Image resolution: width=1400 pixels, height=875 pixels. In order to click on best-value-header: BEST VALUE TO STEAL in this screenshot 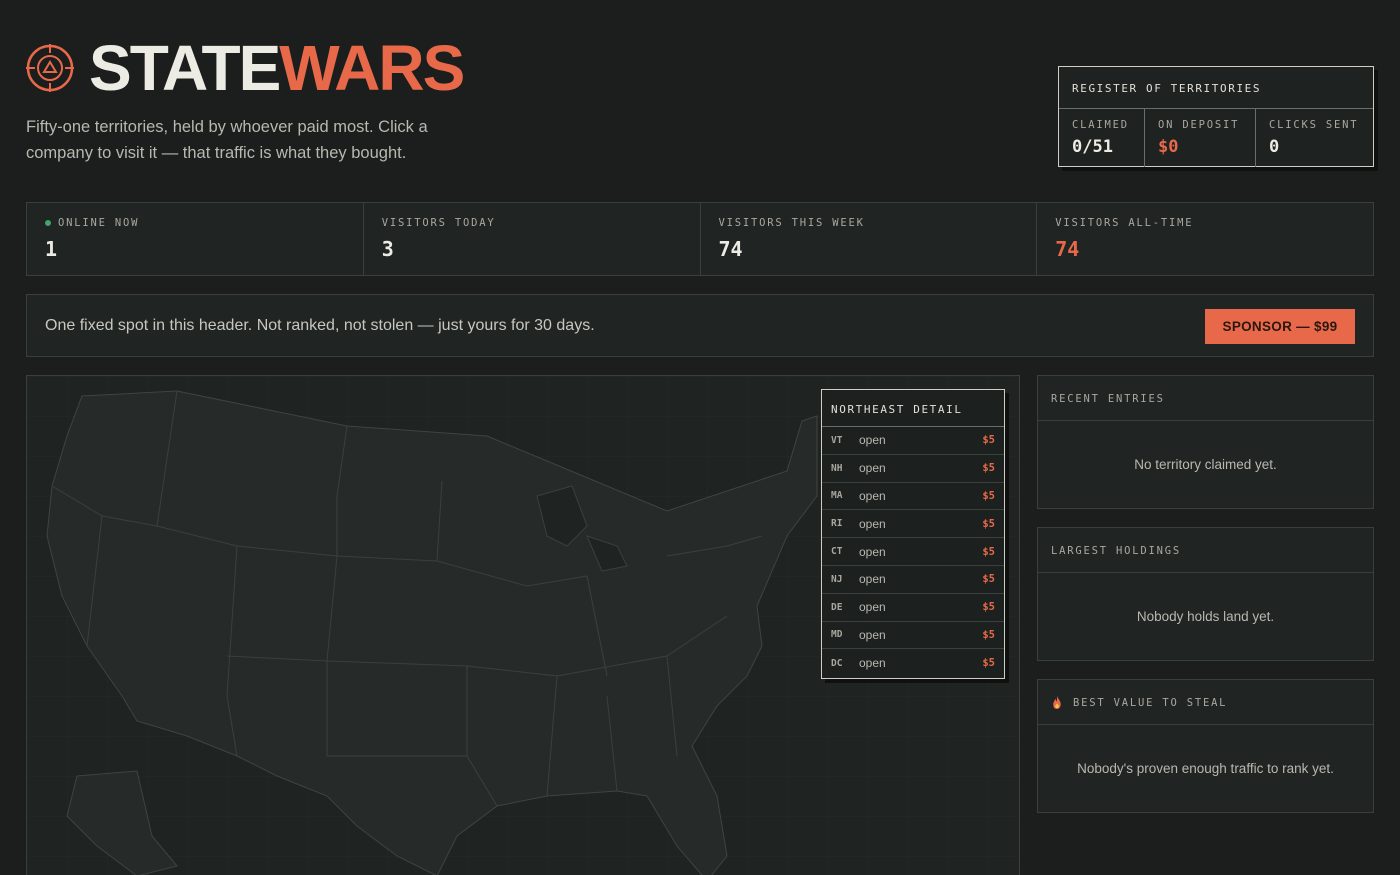, I will do `click(1205, 702)`.